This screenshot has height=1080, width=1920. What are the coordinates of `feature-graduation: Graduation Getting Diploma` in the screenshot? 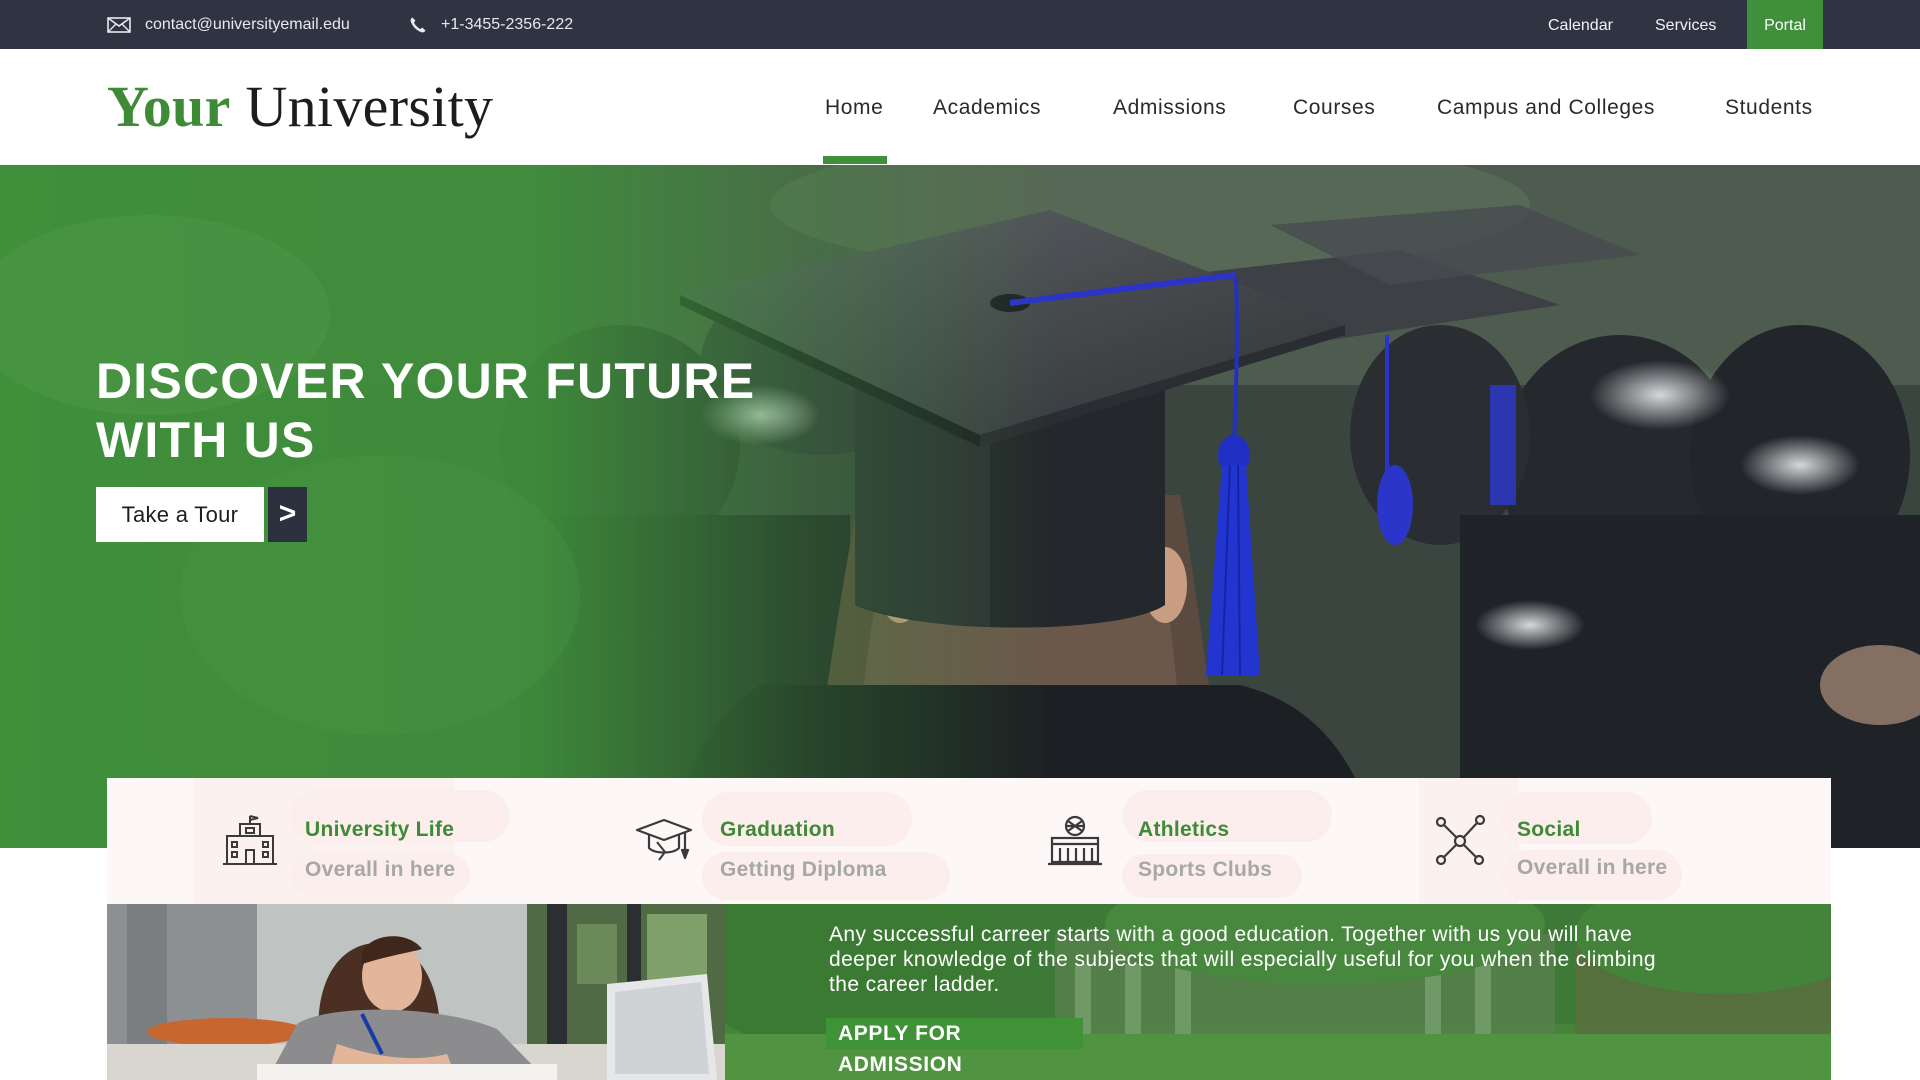 It's located at (738, 841).